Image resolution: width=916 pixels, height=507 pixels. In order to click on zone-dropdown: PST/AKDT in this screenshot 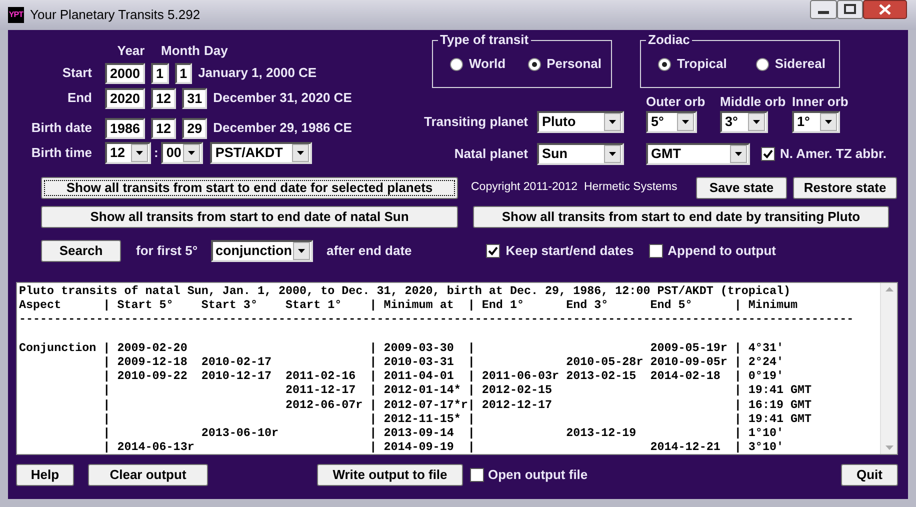, I will do `click(261, 153)`.